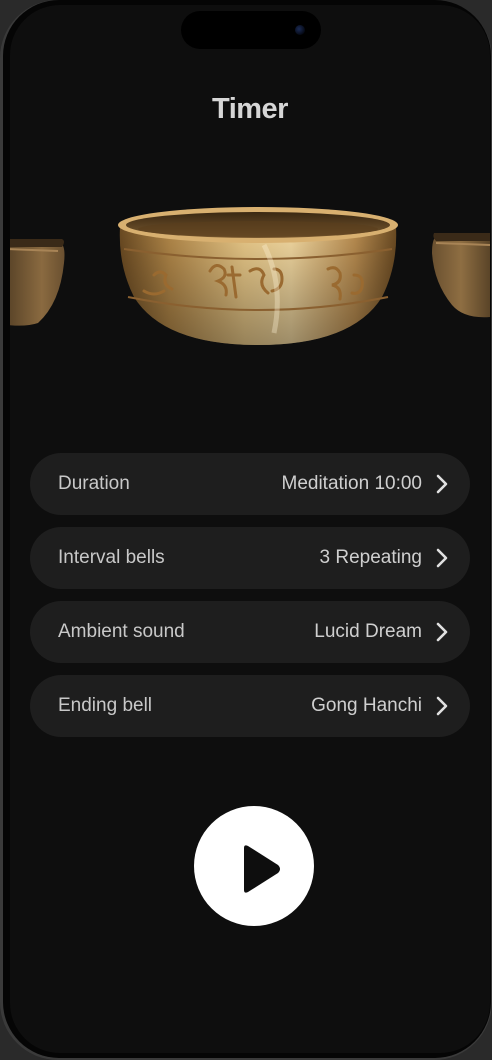  Describe the element at coordinates (250, 706) in the screenshot. I see `ending-bell-row: Ending bell Gong Hanchi` at that location.